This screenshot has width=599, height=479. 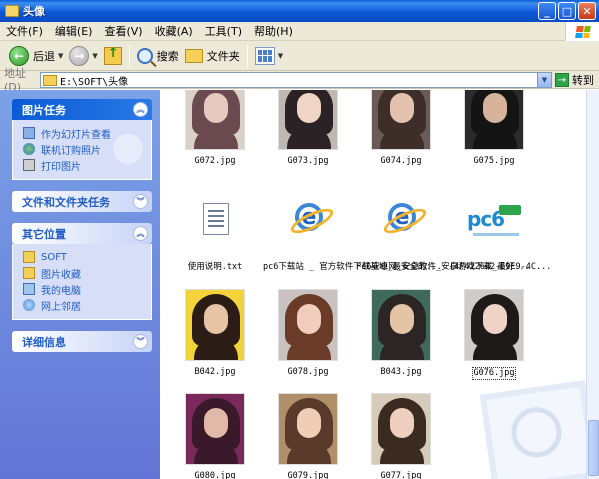 What do you see at coordinates (82, 341) in the screenshot?
I see `details-header: 详细信息 ︾` at bounding box center [82, 341].